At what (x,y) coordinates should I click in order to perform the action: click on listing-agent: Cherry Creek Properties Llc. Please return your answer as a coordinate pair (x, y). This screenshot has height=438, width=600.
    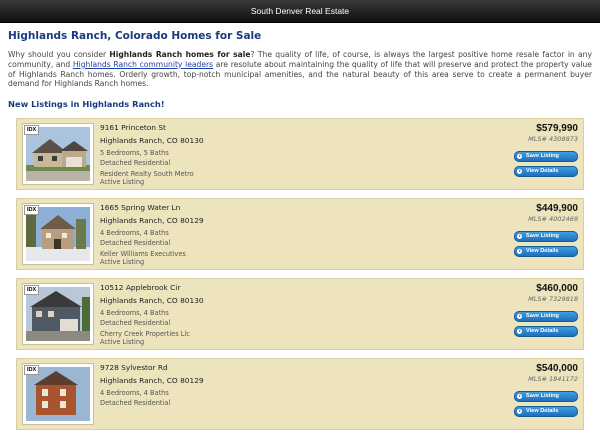
    Looking at the image, I should click on (145, 334).